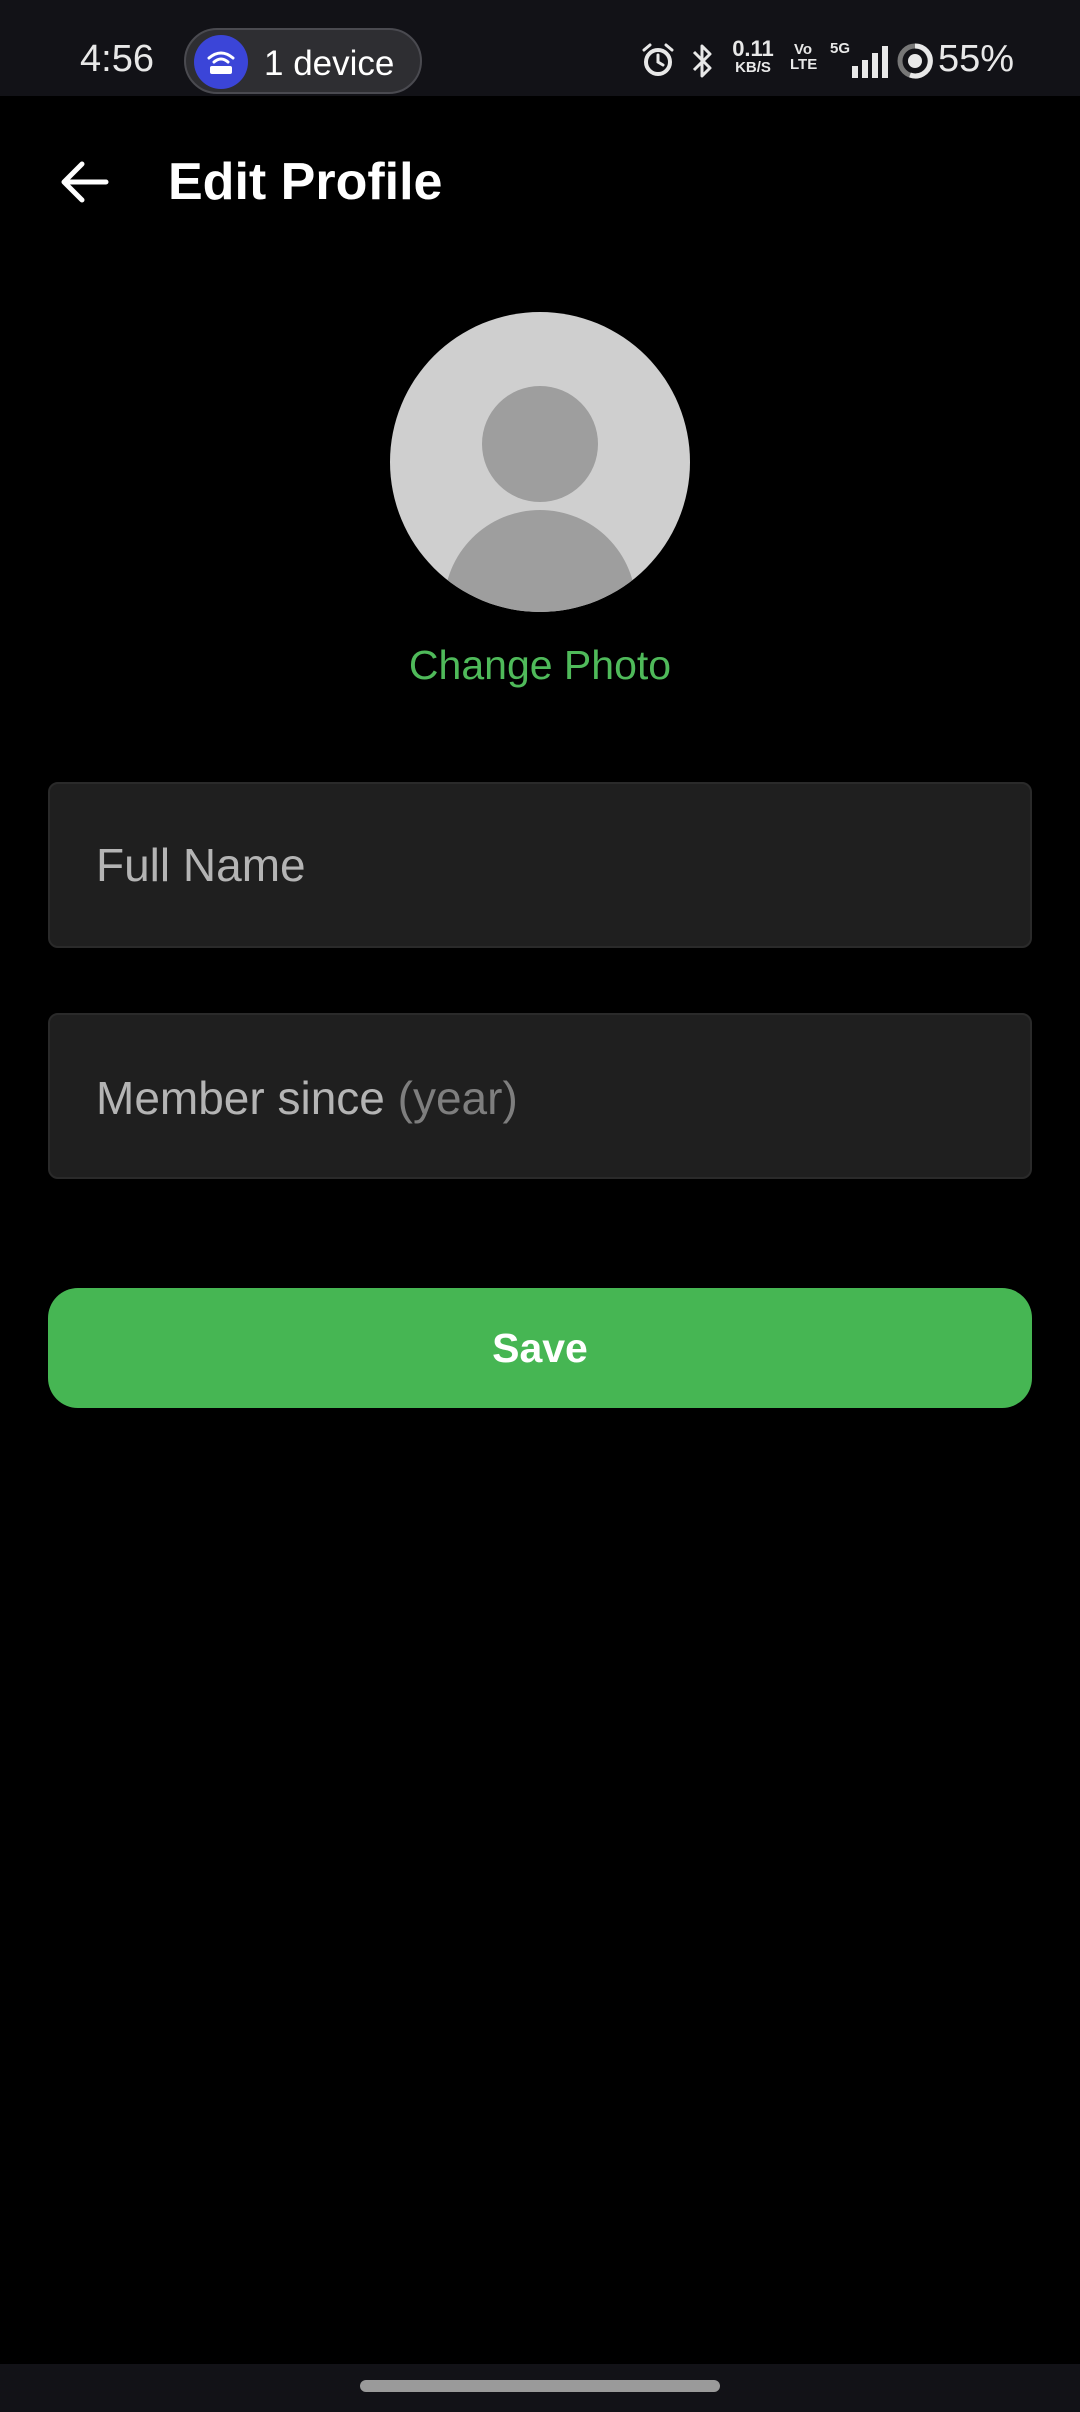 The image size is (1080, 2412). What do you see at coordinates (804, 57) in the screenshot?
I see `volte-indicator: Vo LTE` at bounding box center [804, 57].